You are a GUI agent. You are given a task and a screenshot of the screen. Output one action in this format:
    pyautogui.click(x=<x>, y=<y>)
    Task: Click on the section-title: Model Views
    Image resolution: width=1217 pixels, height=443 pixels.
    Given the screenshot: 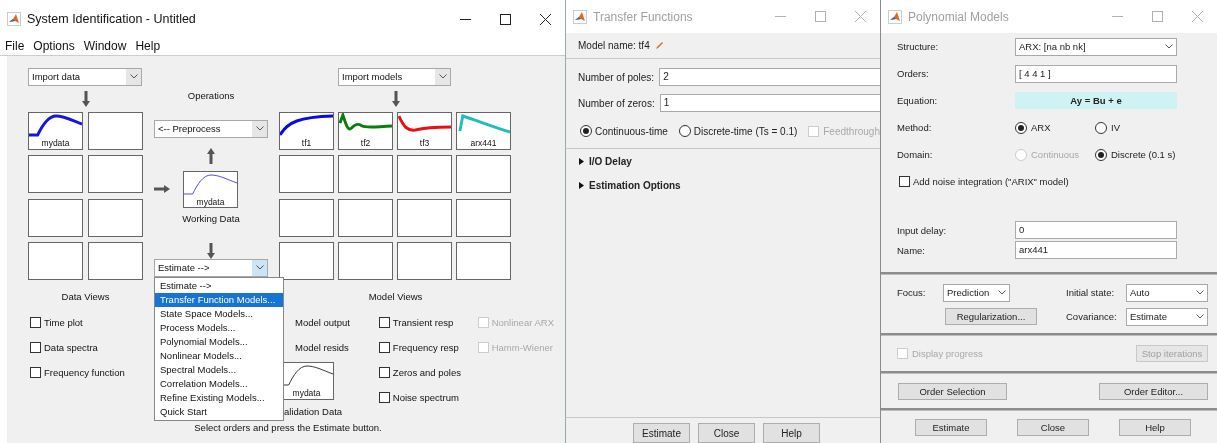 What is the action you would take?
    pyautogui.click(x=395, y=297)
    